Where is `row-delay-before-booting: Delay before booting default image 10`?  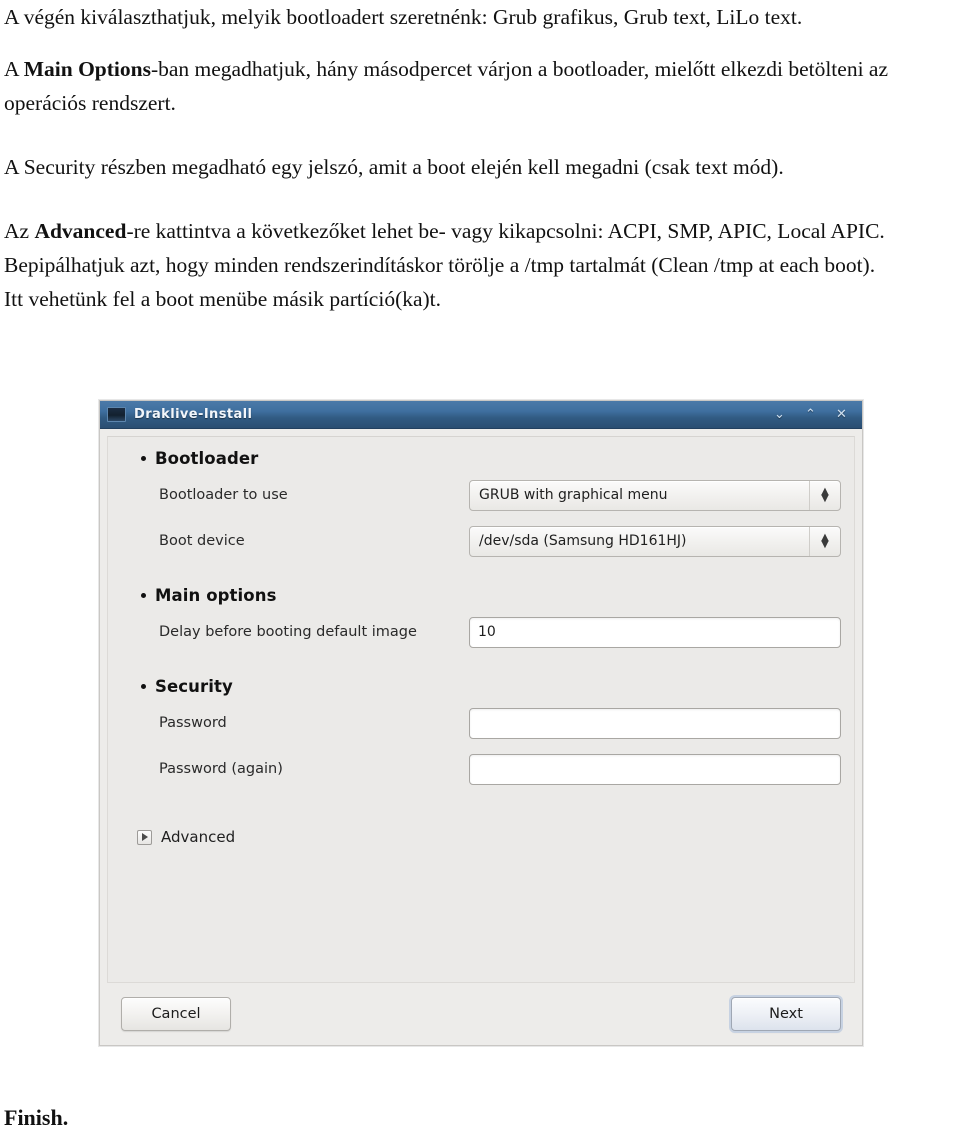 row-delay-before-booting: Delay before booting default image 10 is located at coordinates (481, 632).